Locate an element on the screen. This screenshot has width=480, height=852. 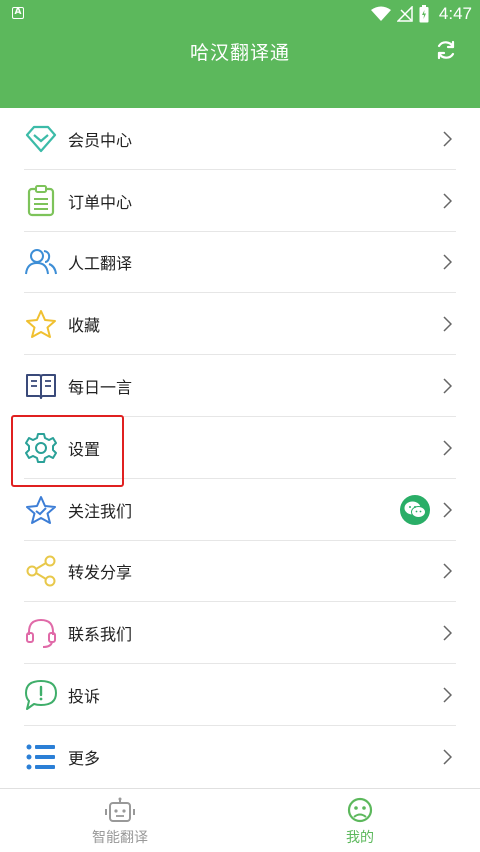
face-icon is located at coordinates (360, 810).